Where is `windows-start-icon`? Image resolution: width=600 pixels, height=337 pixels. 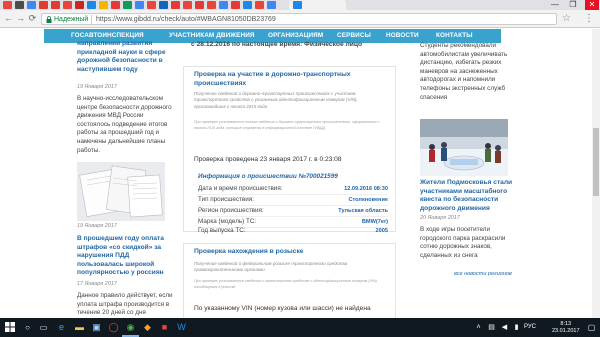 windows-start-icon is located at coordinates (10, 327).